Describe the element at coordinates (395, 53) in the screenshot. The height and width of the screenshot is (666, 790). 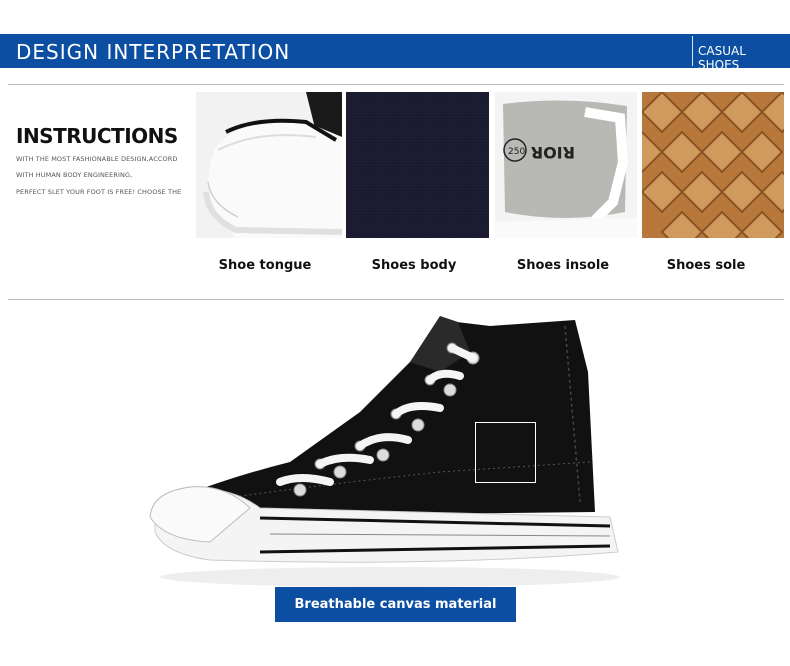
I see `header-banner: DESIGN INTERPRETATION CASUAL SHOES` at that location.